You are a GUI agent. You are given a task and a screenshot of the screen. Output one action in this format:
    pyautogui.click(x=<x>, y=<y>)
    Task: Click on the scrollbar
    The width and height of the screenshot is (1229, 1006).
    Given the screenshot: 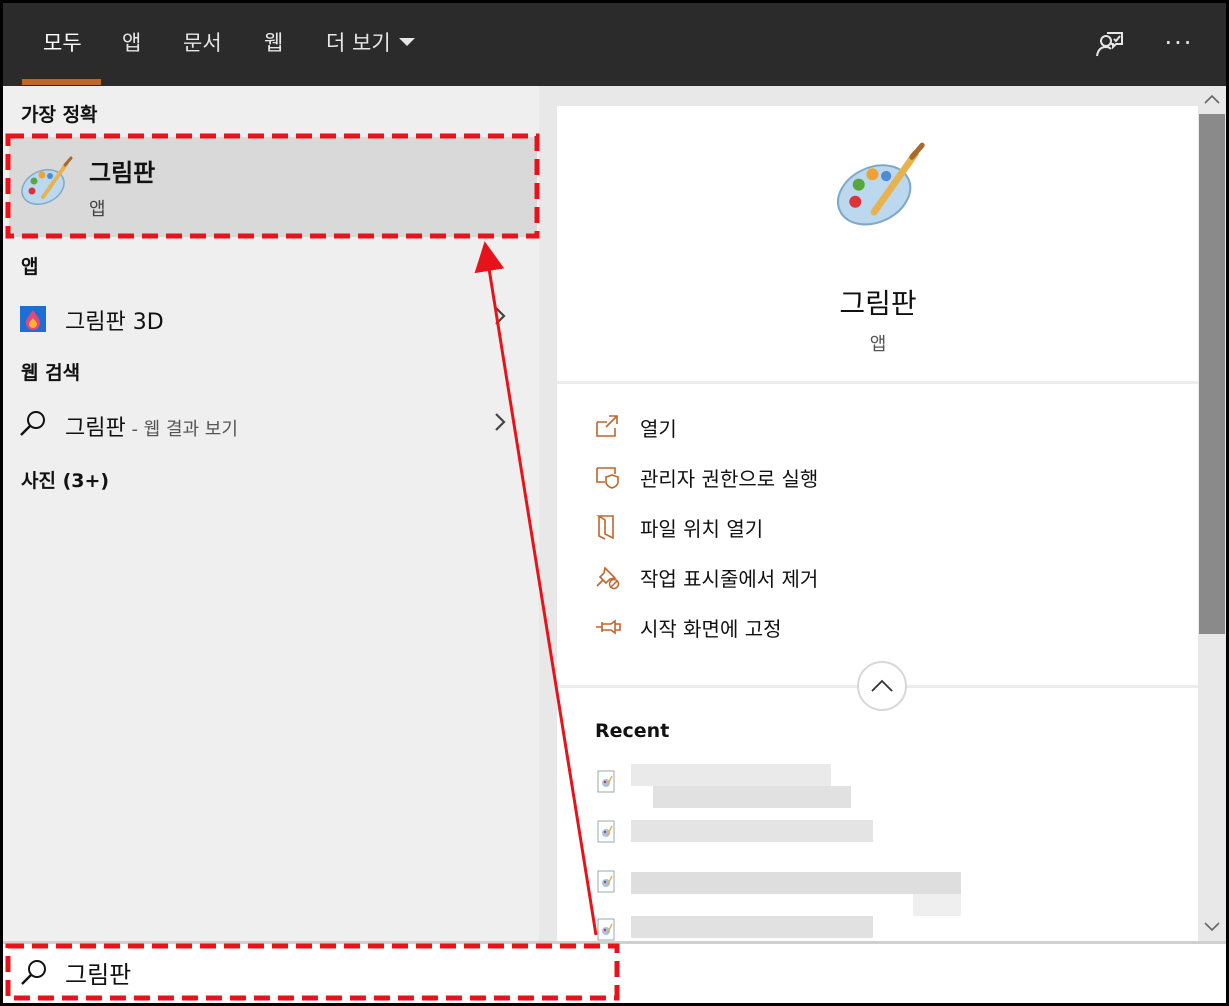 What is the action you would take?
    pyautogui.click(x=1212, y=513)
    